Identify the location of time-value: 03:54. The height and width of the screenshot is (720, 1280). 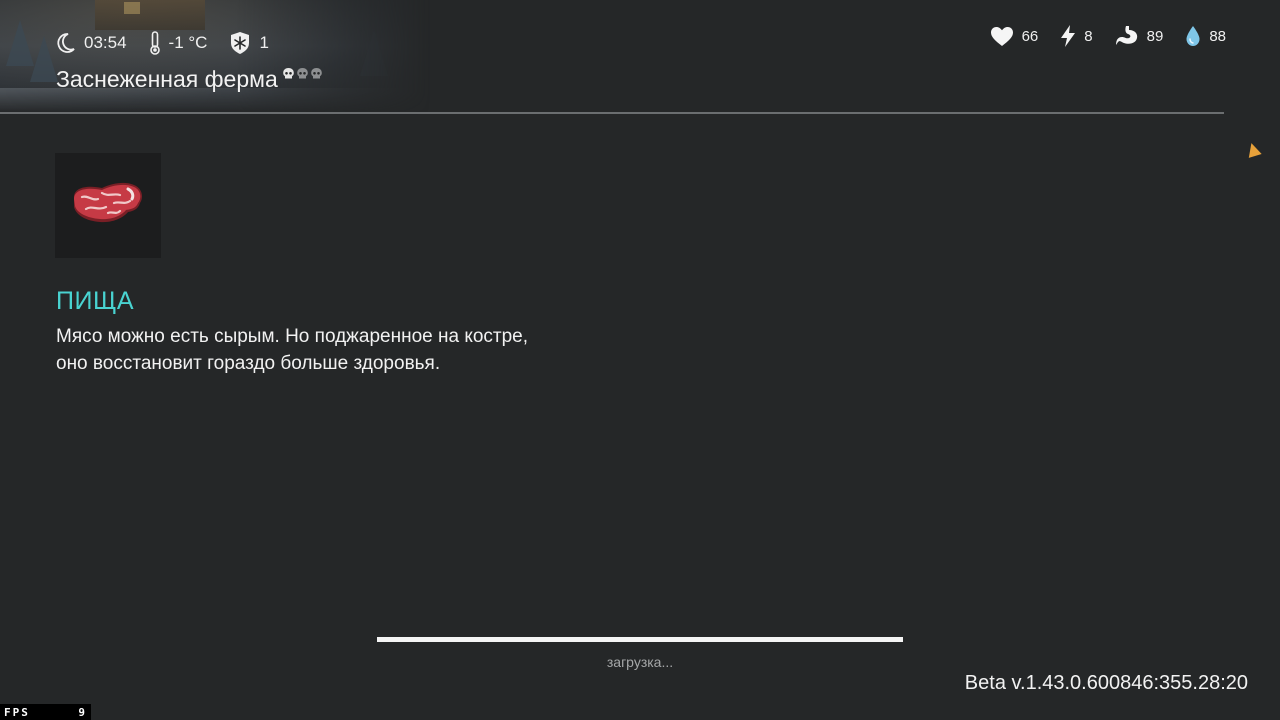
(105, 42).